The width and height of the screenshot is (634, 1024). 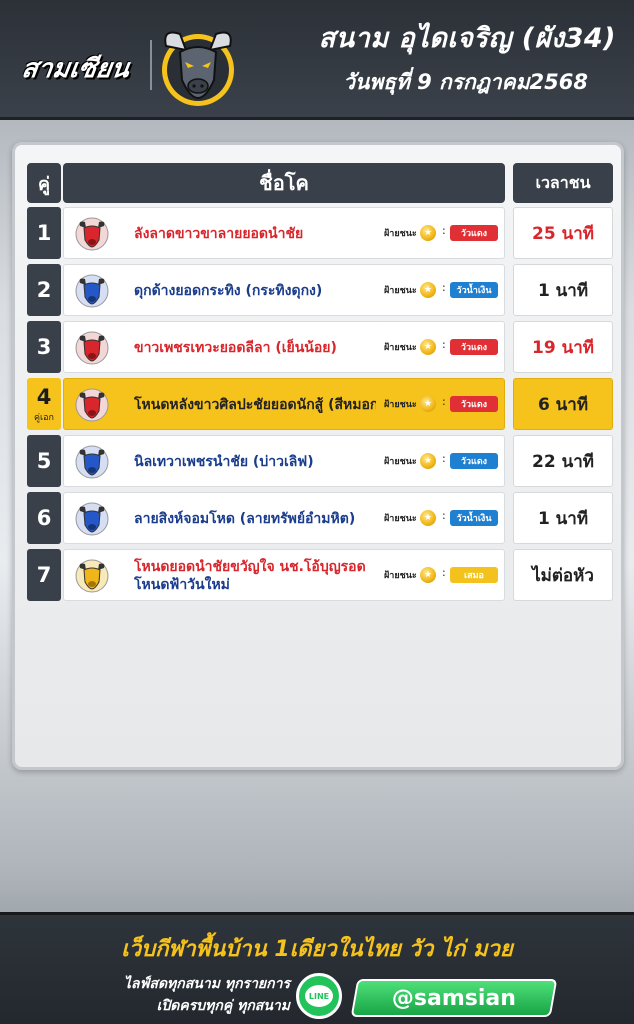 What do you see at coordinates (319, 996) in the screenshot?
I see `line-icon: LINE` at bounding box center [319, 996].